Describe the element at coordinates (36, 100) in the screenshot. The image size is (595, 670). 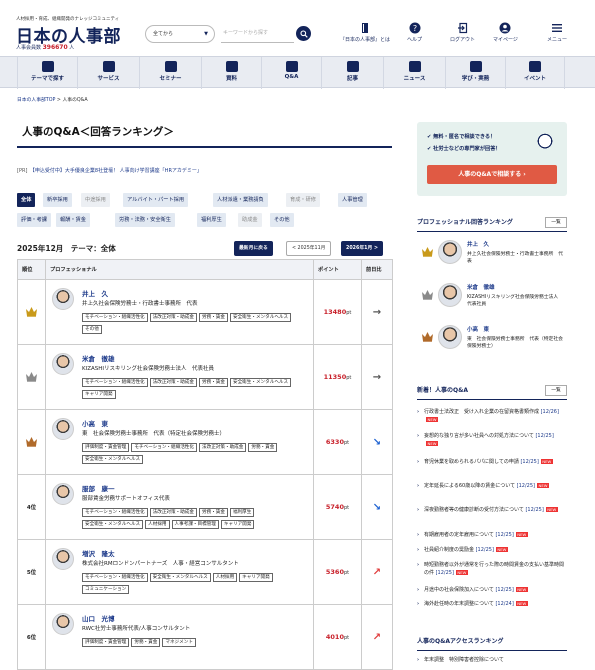
I see `breadcrumb-home: 日本の人事部TOP` at that location.